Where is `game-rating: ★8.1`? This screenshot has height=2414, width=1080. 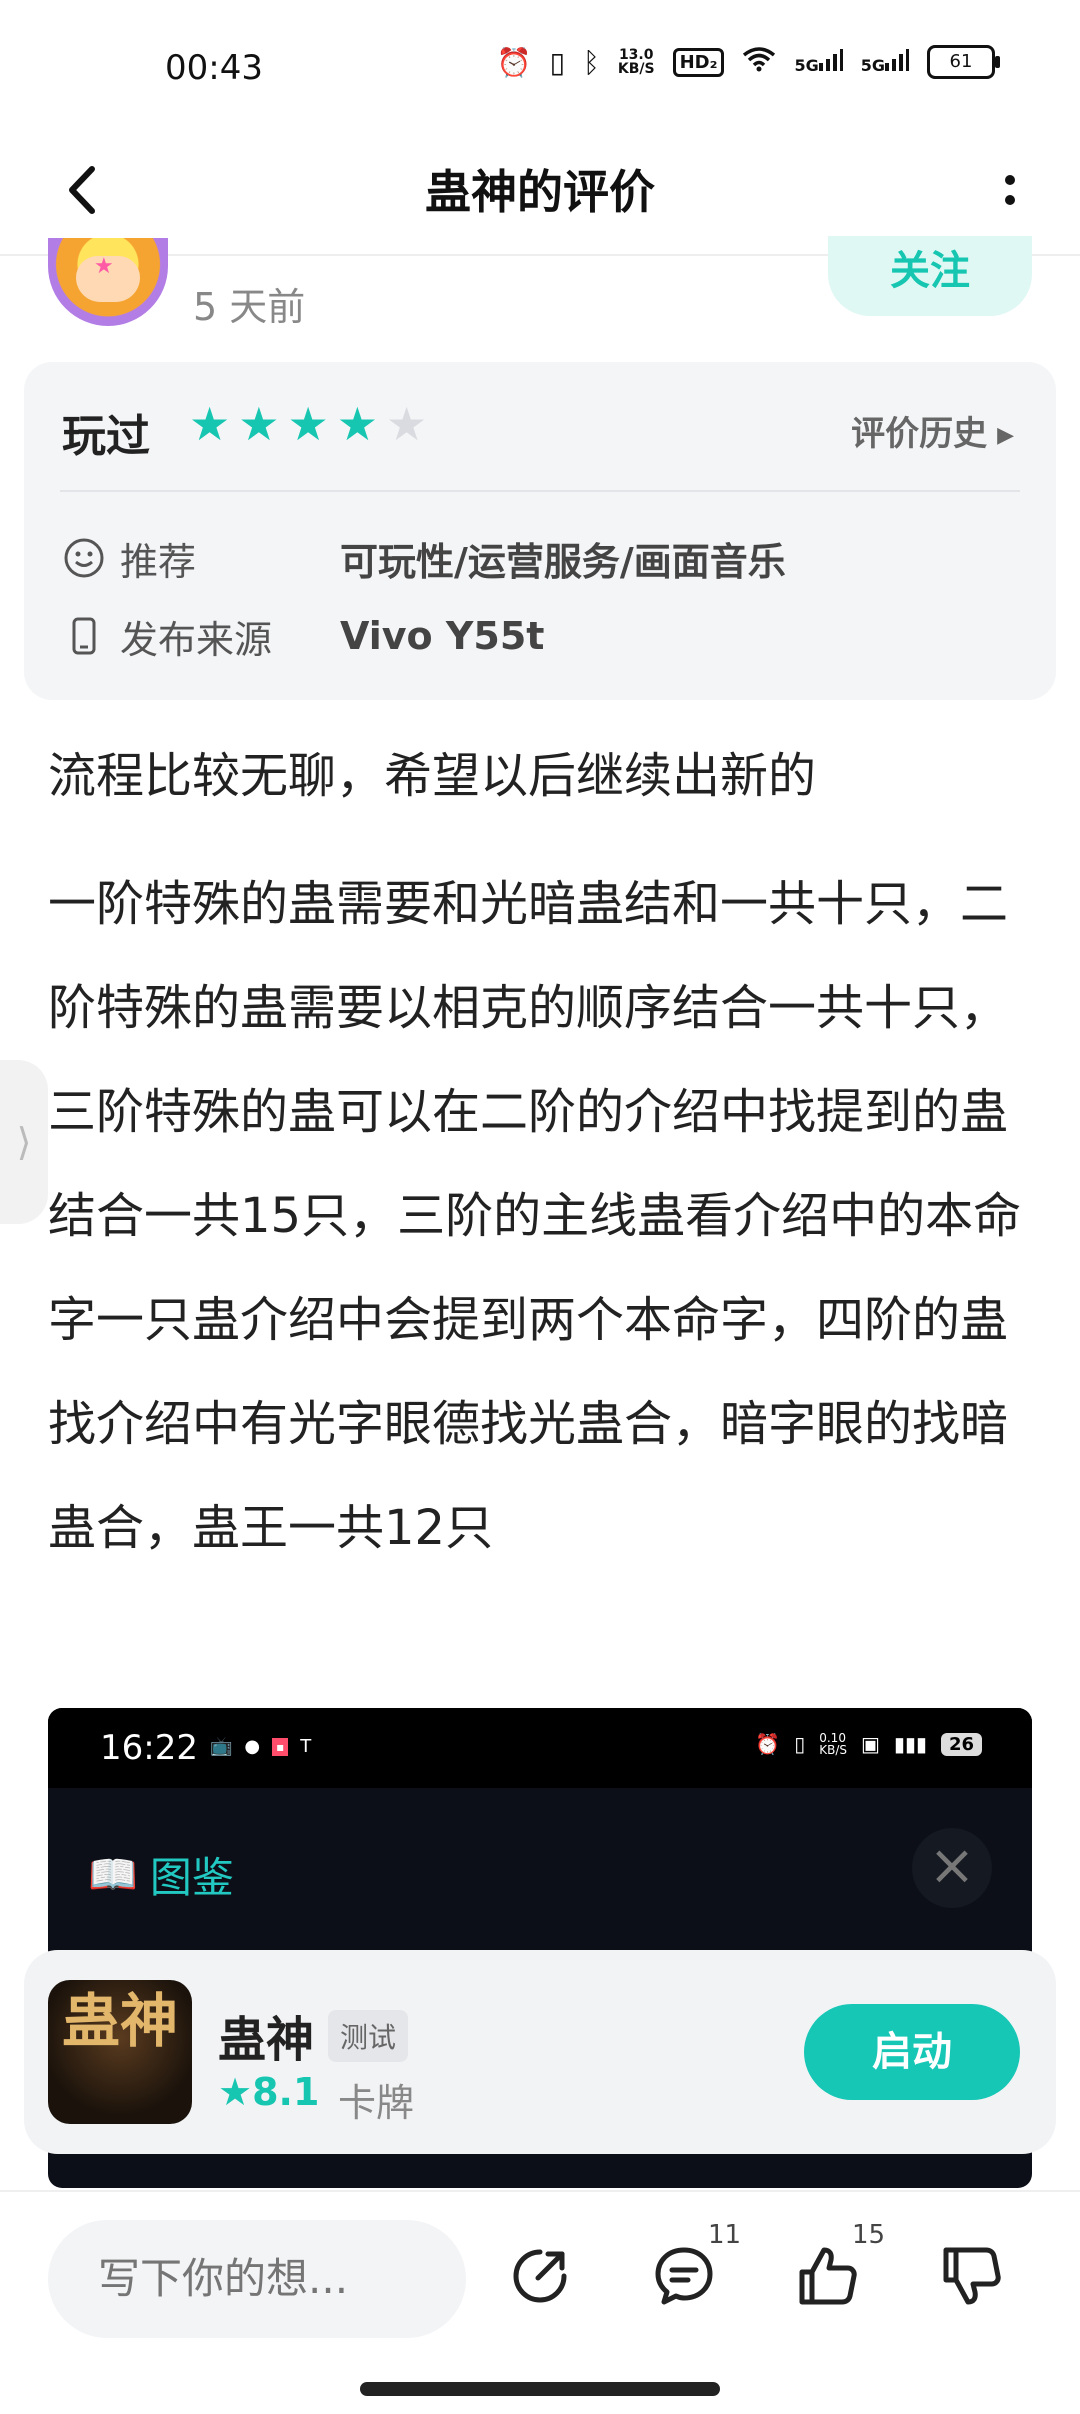 game-rating: ★8.1 is located at coordinates (268, 2092).